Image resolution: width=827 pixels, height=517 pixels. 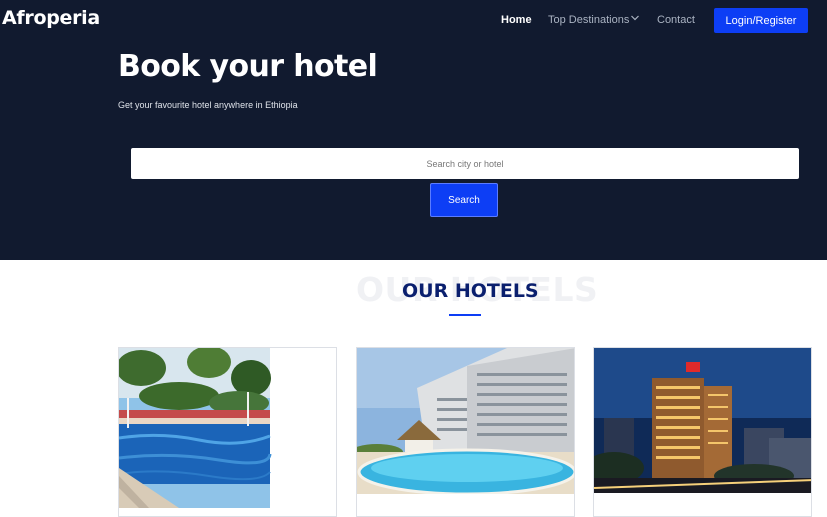 What do you see at coordinates (464, 200) in the screenshot?
I see `search-button: Search` at bounding box center [464, 200].